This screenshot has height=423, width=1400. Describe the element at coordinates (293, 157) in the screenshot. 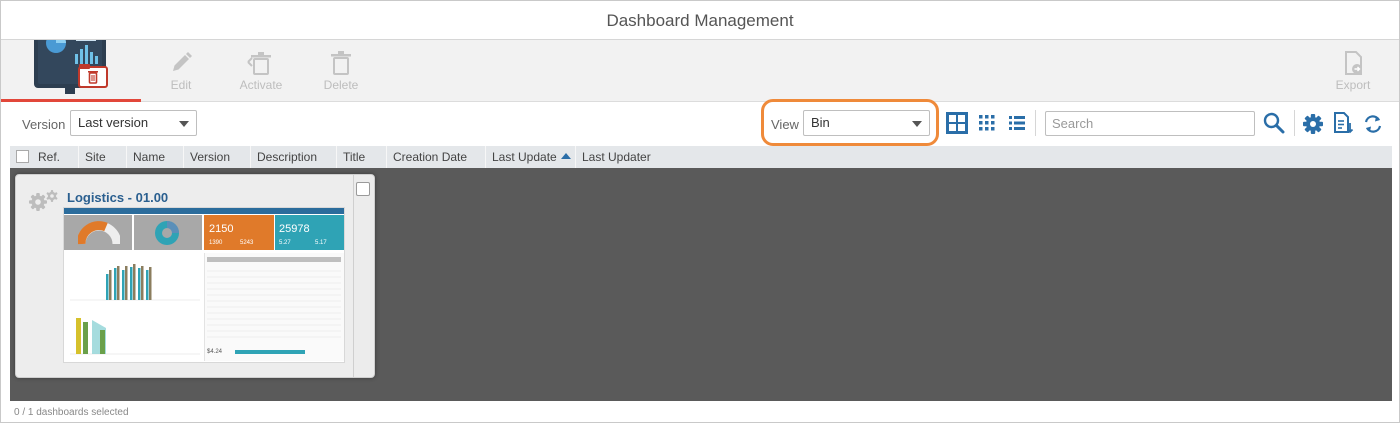

I see `column-description: Description` at that location.